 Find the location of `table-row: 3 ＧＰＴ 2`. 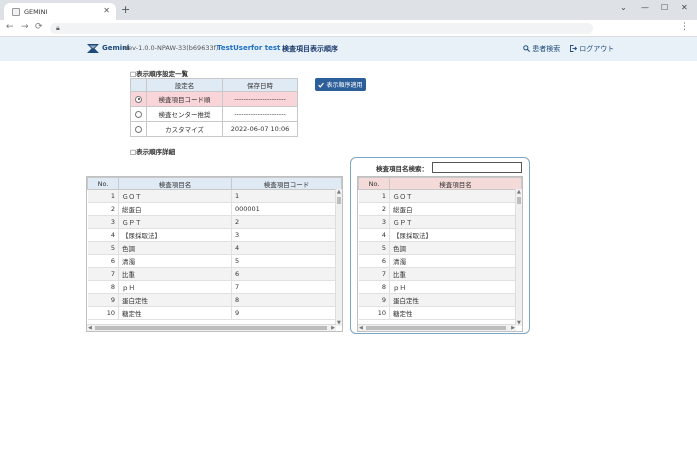

table-row: 3 ＧＰＴ 2 is located at coordinates (214, 222).